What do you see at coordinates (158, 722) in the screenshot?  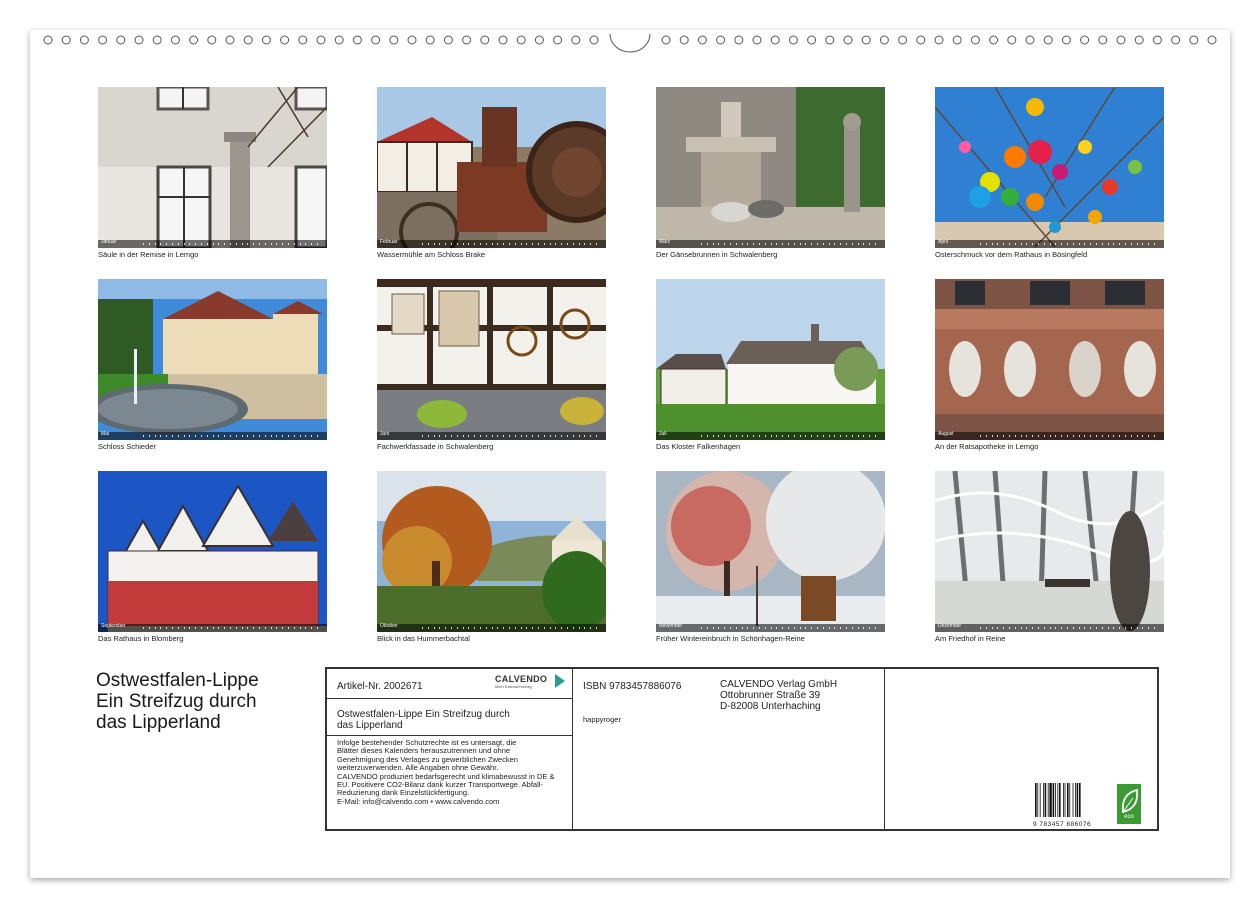 I see `title-line: das Lipperland` at bounding box center [158, 722].